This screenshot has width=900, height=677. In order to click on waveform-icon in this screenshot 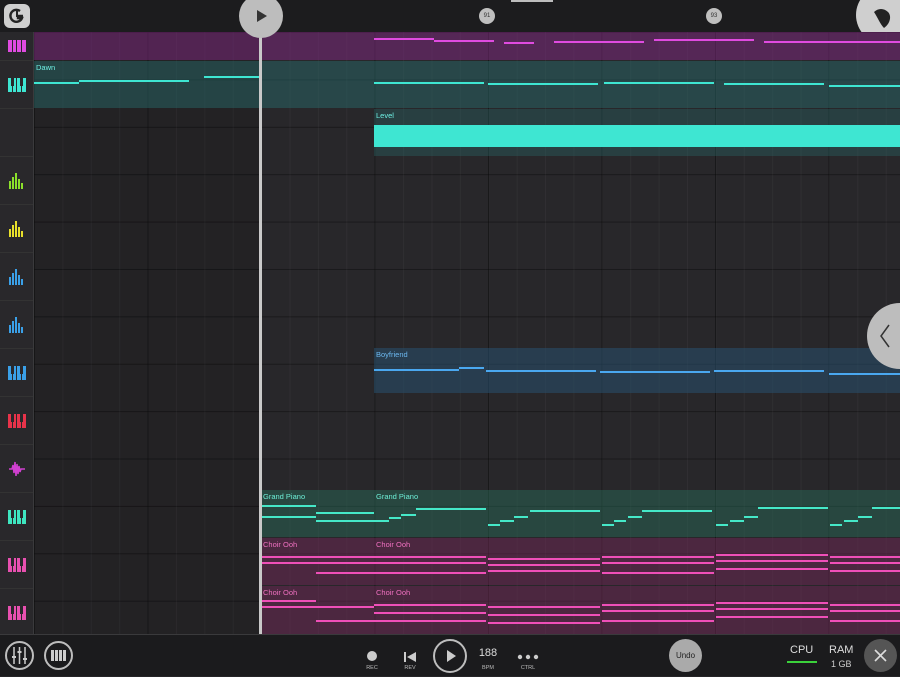, I will do `click(16, 468)`.